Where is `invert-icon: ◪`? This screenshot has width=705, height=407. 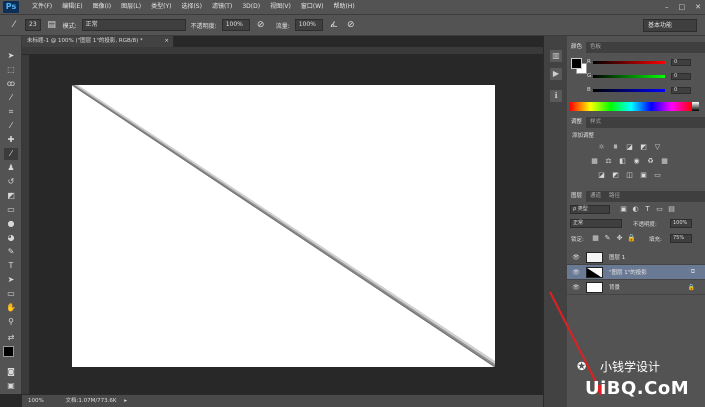 invert-icon: ◪ is located at coordinates (601, 175).